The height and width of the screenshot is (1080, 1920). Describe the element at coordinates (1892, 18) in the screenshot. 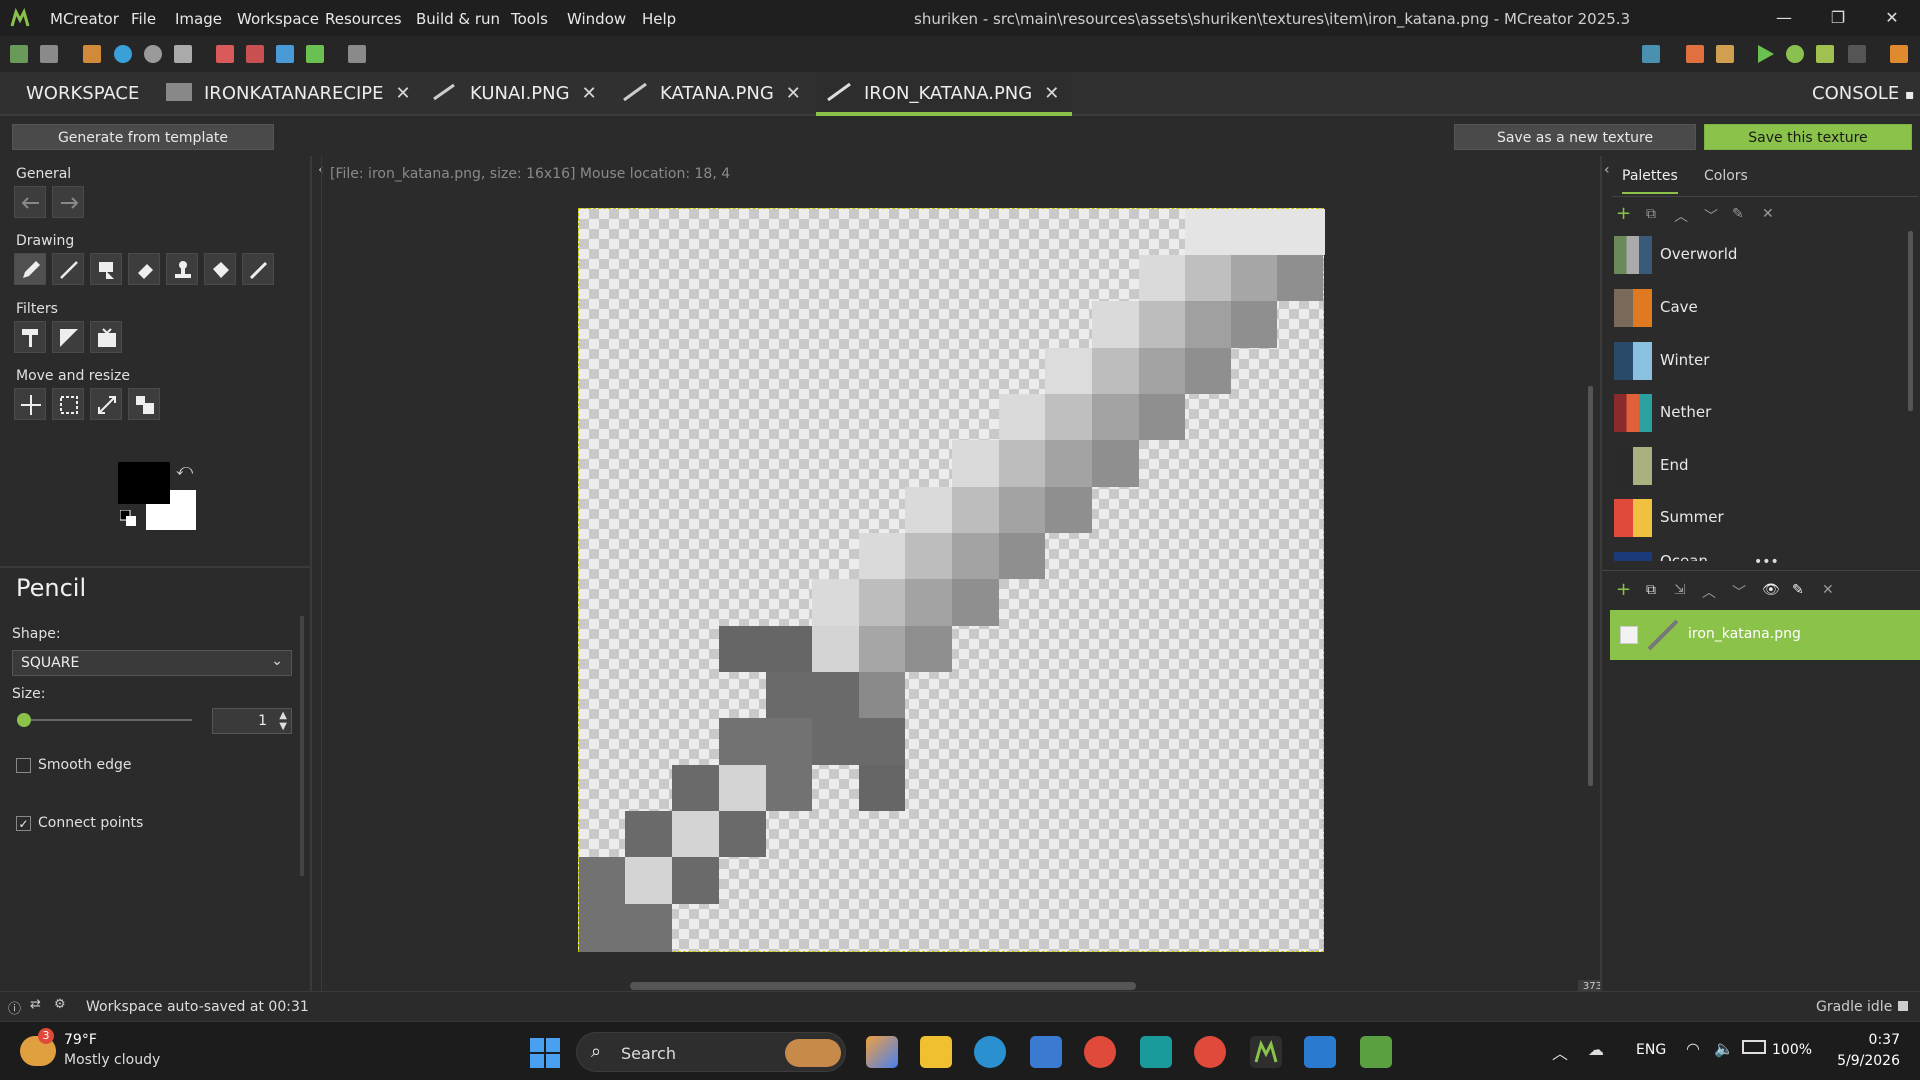

I see `close-window-icon: ✕` at that location.